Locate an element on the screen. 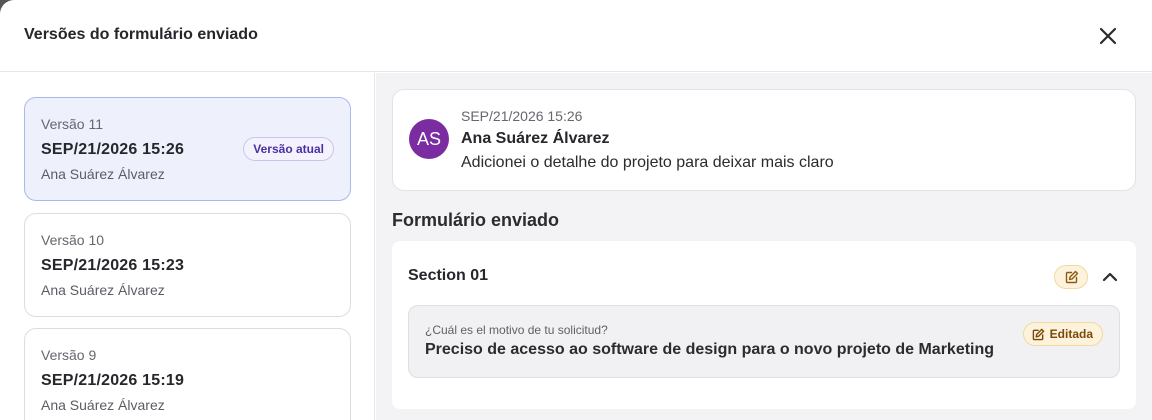 The width and height of the screenshot is (1152, 420). edited-badge: Editada is located at coordinates (1062, 334).